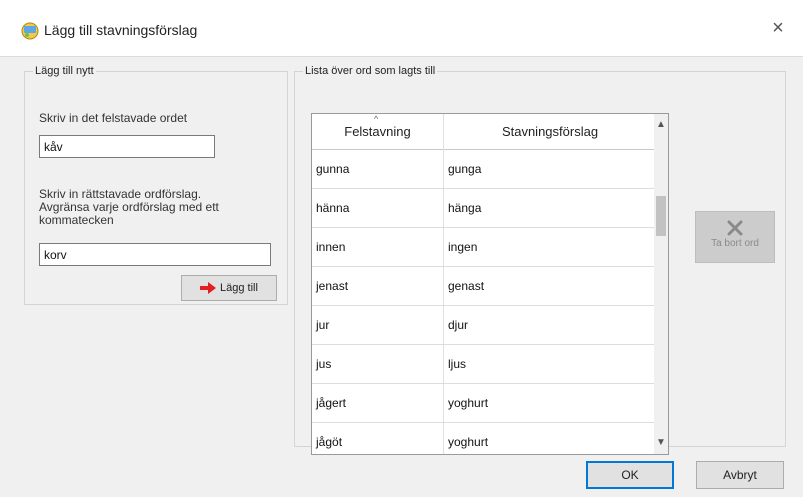 The width and height of the screenshot is (803, 497). Describe the element at coordinates (466, 286) in the screenshot. I see `cell-suggestion: genast` at that location.